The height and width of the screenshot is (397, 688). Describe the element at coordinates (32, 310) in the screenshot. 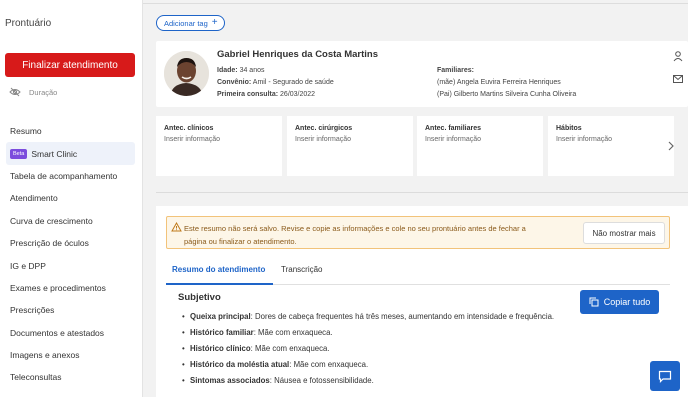

I see `sidebar-item-label: Prescrições` at that location.